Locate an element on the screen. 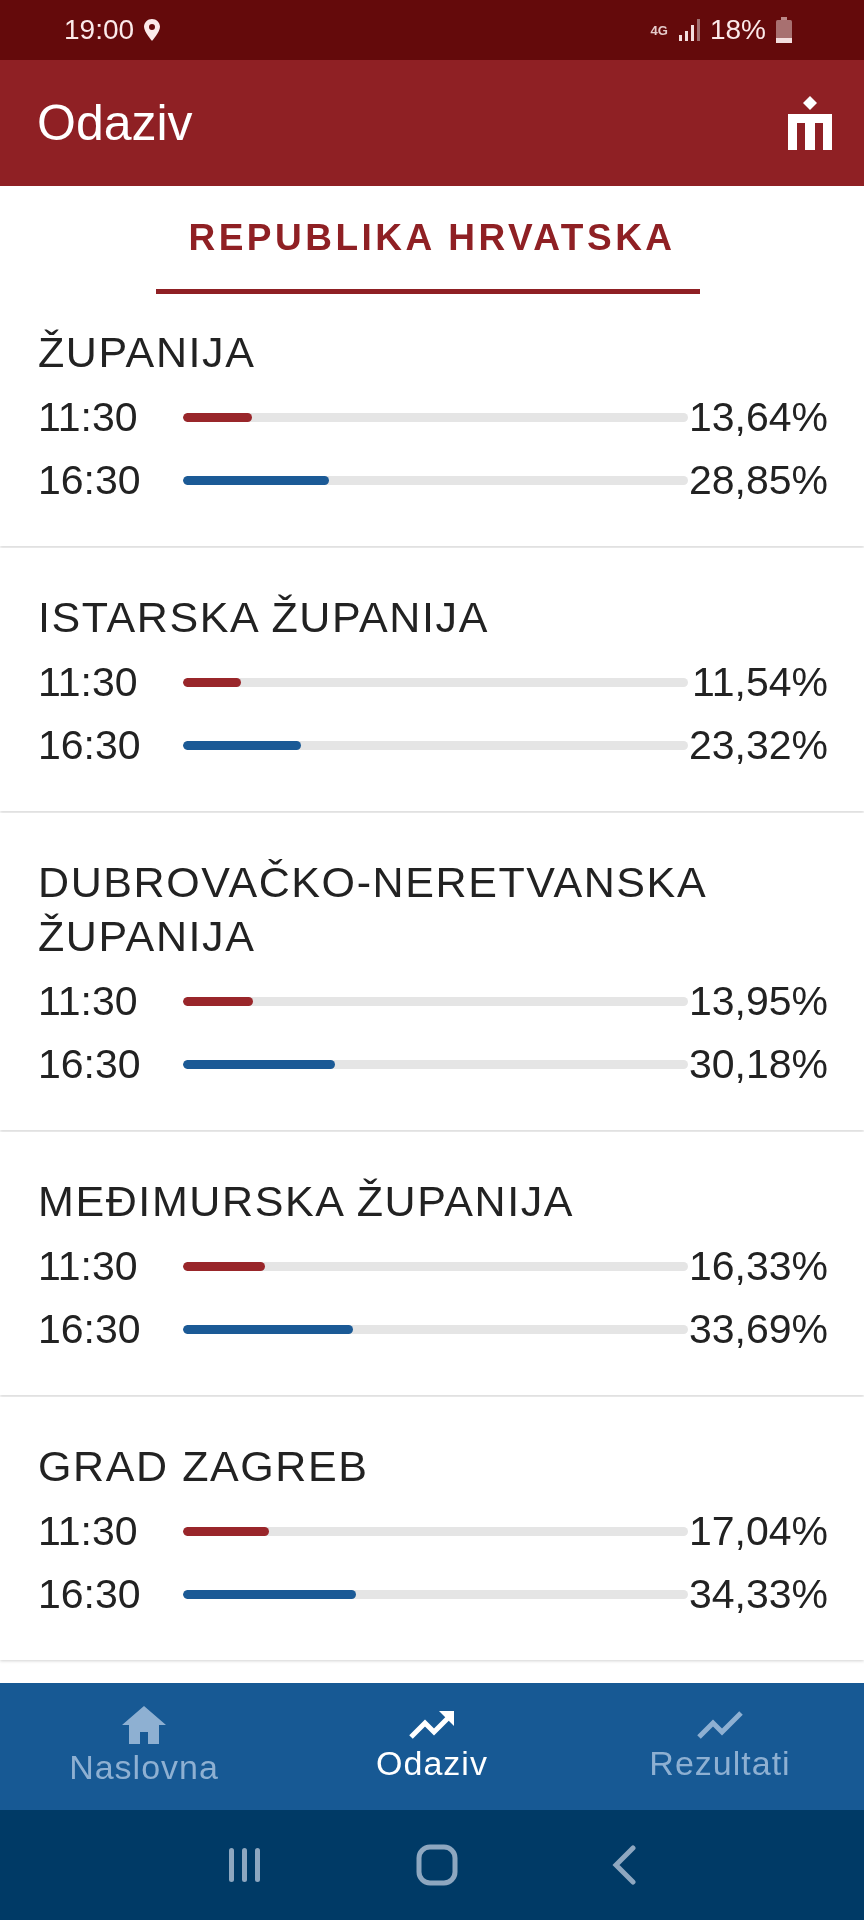 The height and width of the screenshot is (1920, 864). region-name: ISTARSKA ŽUPANIJA is located at coordinates (264, 617).